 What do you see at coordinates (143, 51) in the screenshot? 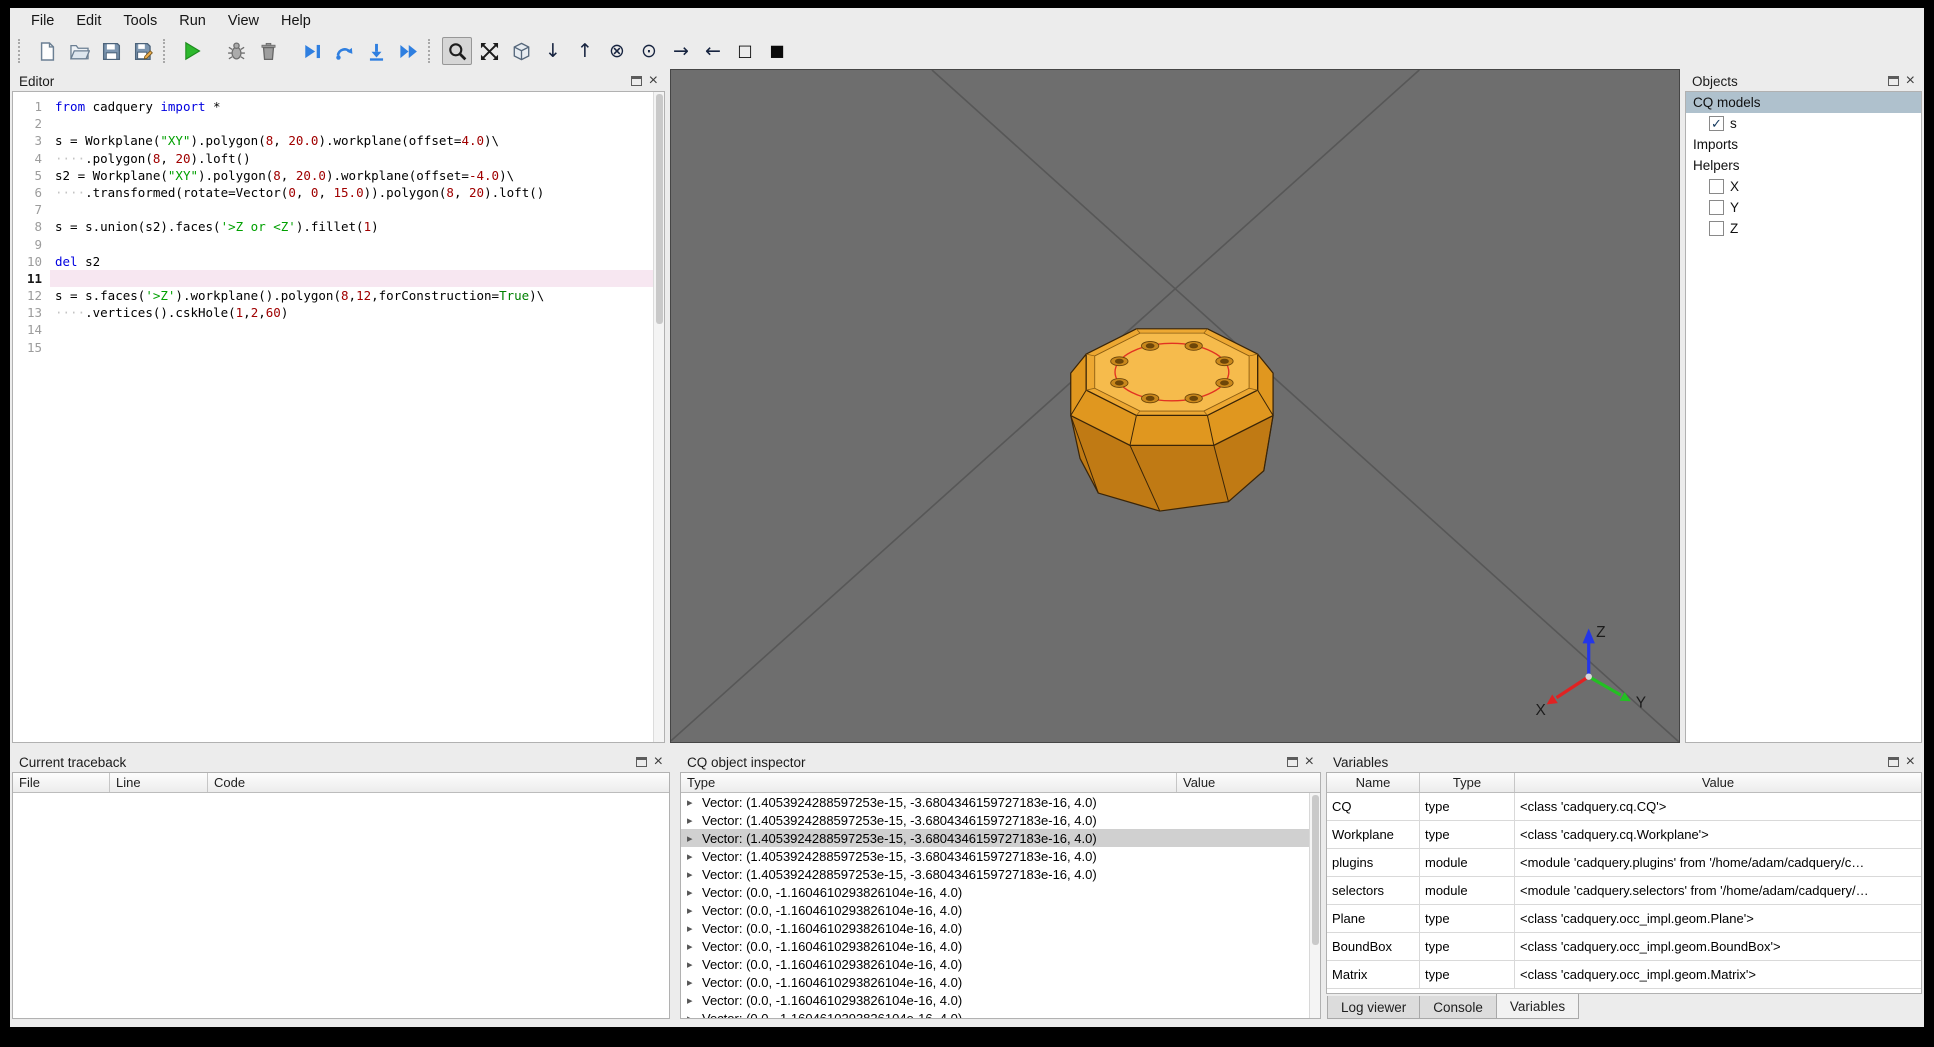
I see `save-as-button` at bounding box center [143, 51].